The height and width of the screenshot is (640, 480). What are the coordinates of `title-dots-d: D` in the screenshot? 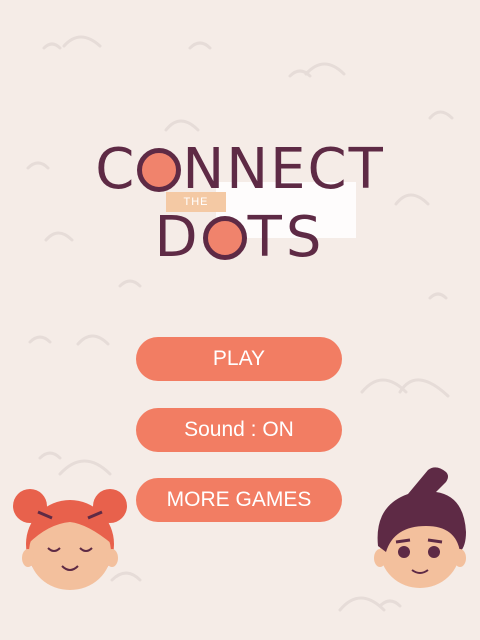 It's located at (178, 237).